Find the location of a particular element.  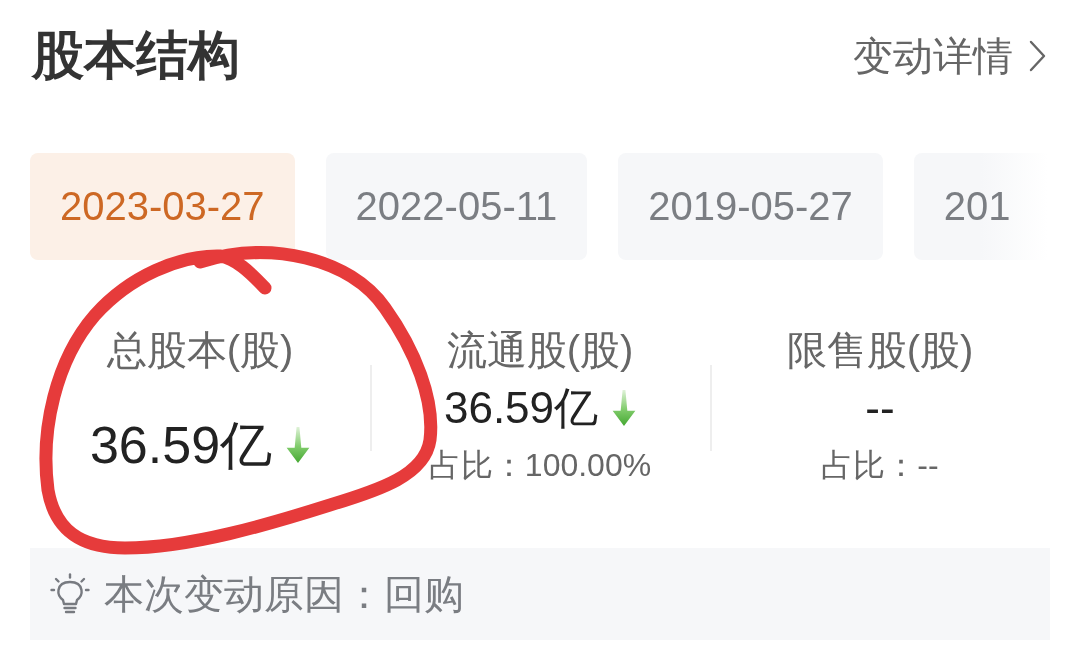

date-tab: 2022-05-11 is located at coordinates (456, 206).